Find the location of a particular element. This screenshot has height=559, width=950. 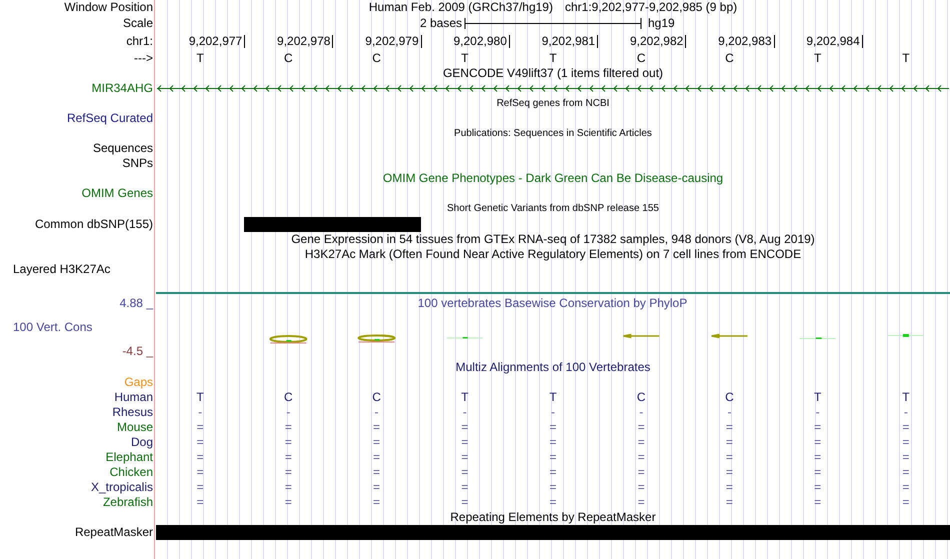

row-label: ---> is located at coordinates (143, 58).